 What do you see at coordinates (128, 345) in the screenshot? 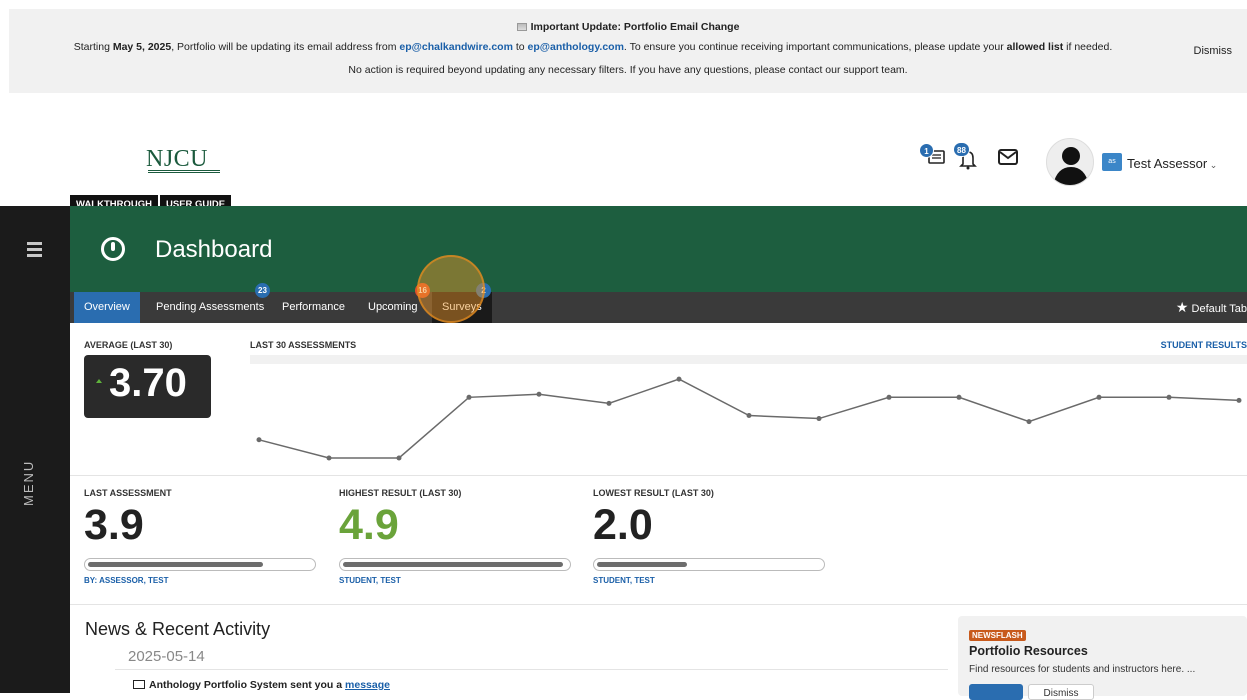
I see `average-label: AVERAGE (LAST 30)` at bounding box center [128, 345].